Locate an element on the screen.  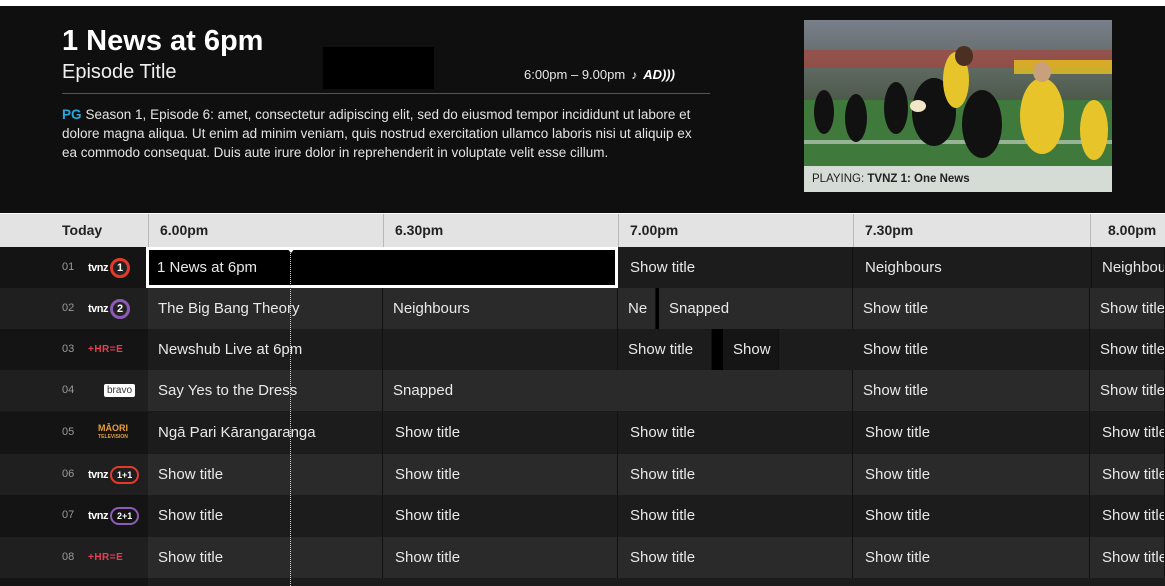
channel-number: 05 is located at coordinates (68, 432).